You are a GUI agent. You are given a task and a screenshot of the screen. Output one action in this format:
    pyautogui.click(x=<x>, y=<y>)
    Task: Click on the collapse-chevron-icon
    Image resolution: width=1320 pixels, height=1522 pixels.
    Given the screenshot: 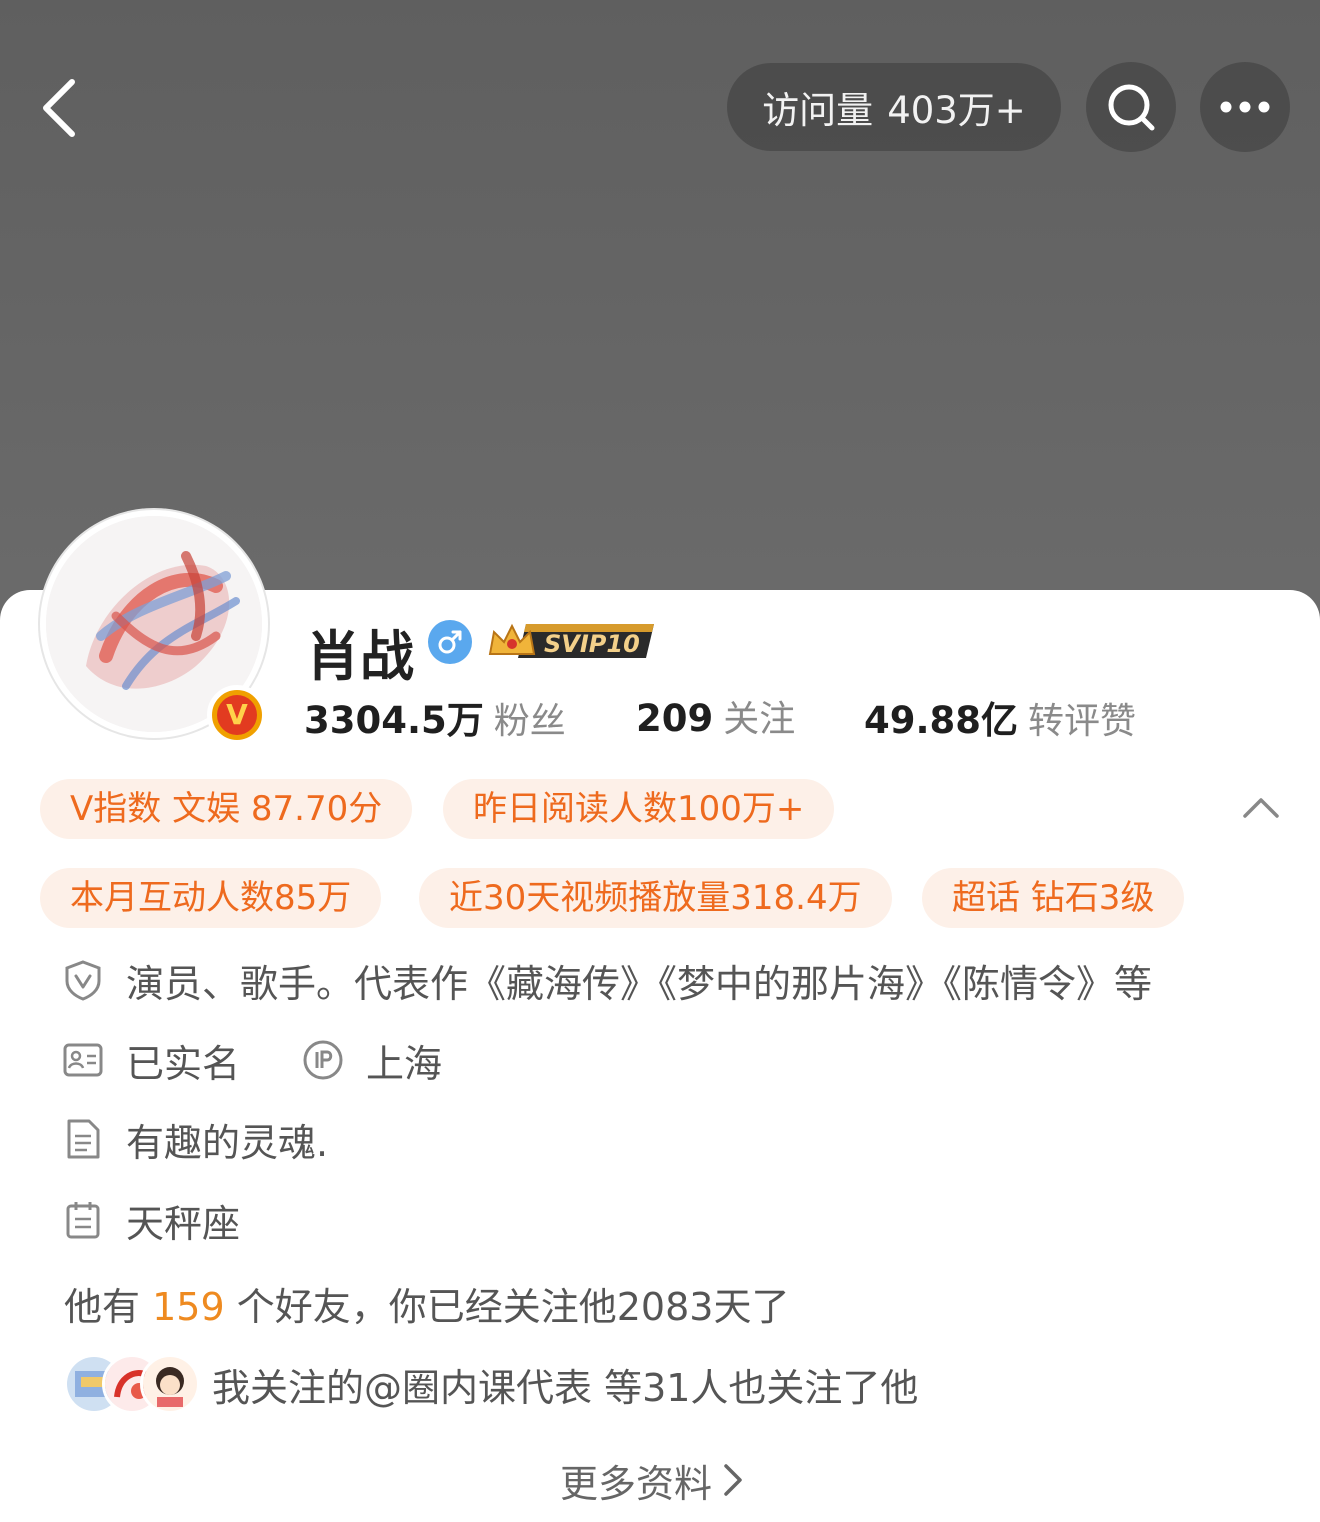 What is the action you would take?
    pyautogui.click(x=1261, y=808)
    